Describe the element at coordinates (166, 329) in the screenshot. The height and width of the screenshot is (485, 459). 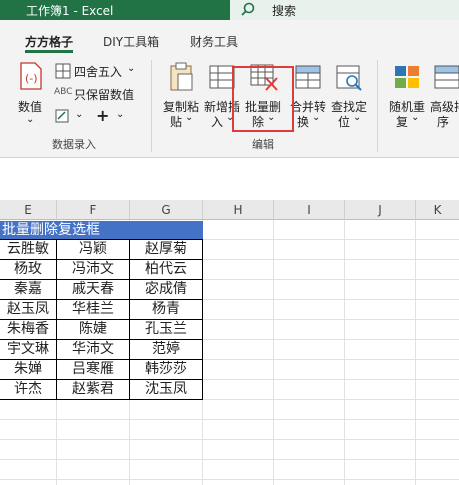
I see `table-cell: 孔玉兰` at that location.